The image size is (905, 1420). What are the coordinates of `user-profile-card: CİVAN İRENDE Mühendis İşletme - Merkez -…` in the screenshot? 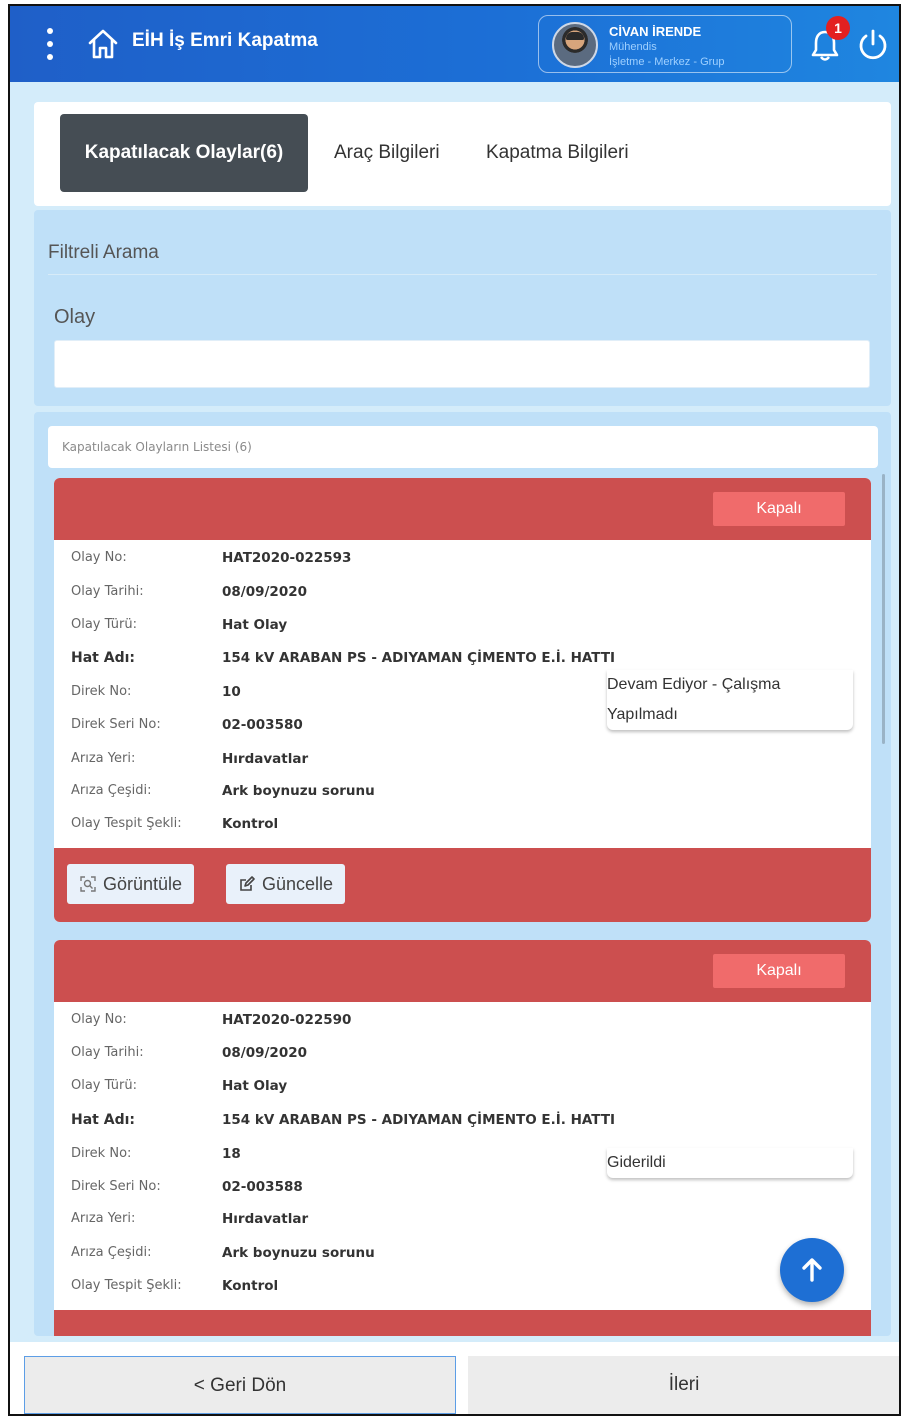 It's located at (665, 44).